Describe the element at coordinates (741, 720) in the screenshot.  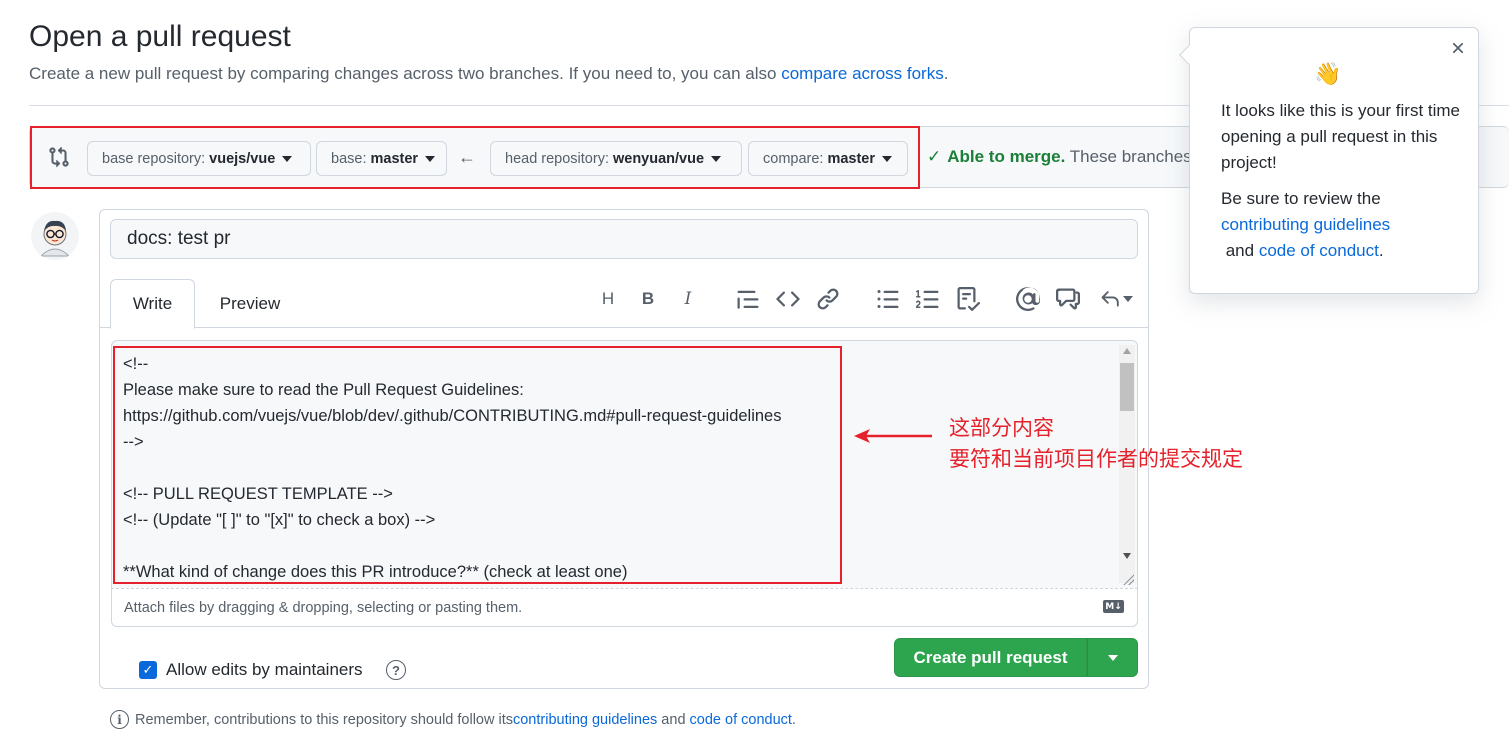
I see `footer-code-of-conduct-link: code of conduct` at that location.